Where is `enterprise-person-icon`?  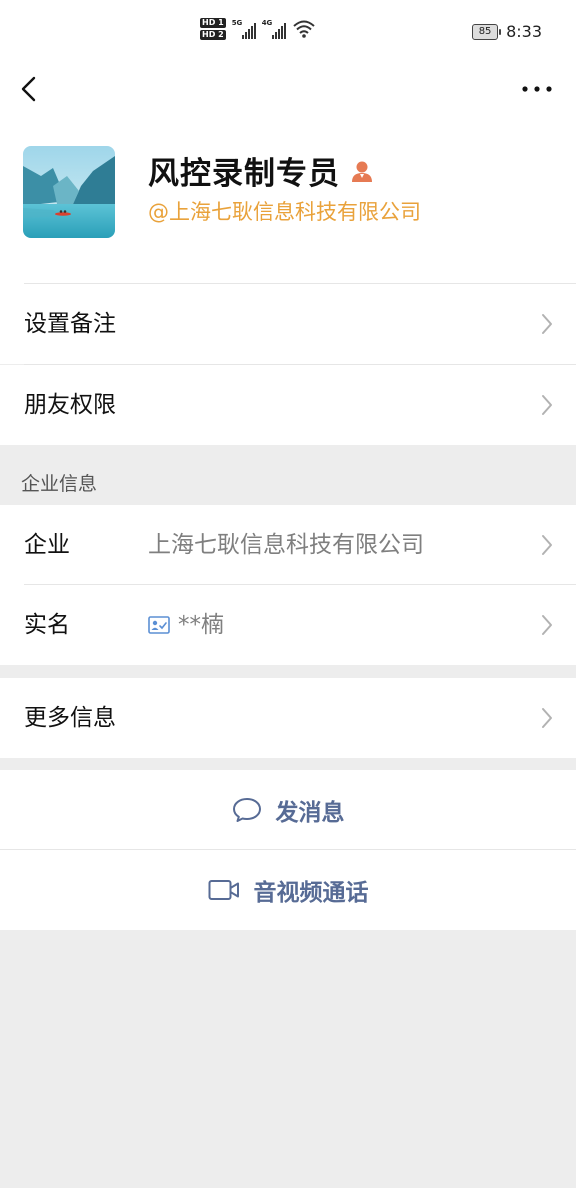
enterprise-person-icon is located at coordinates (362, 171).